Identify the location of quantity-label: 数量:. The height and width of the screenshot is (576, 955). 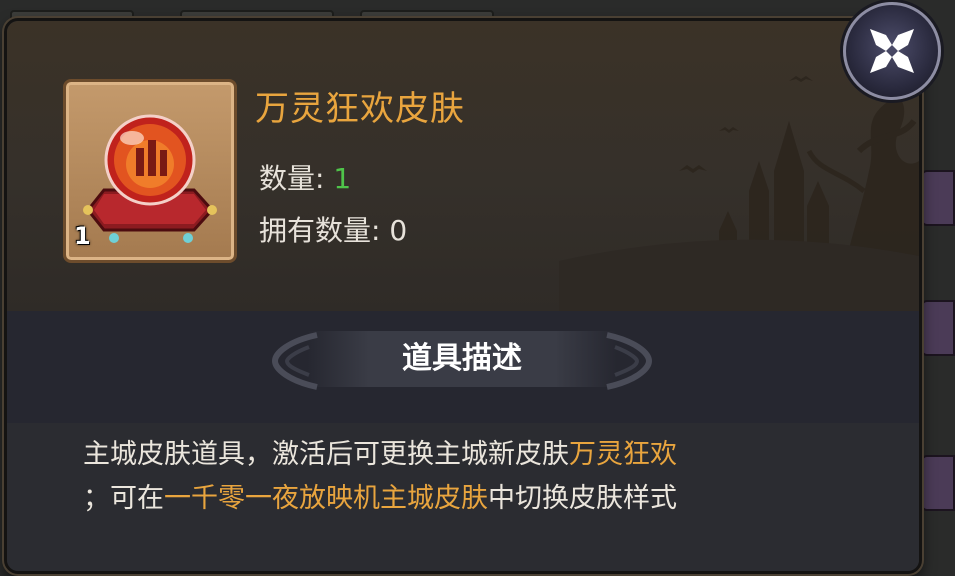
(292, 178).